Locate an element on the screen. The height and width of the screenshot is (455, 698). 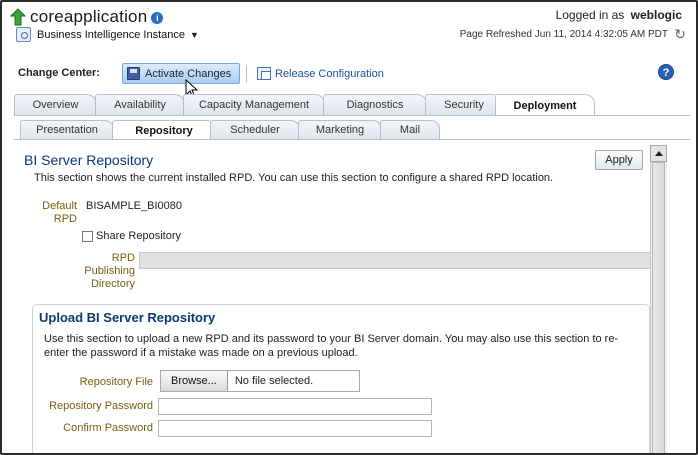
subtabs-divider is located at coordinates (352, 139).